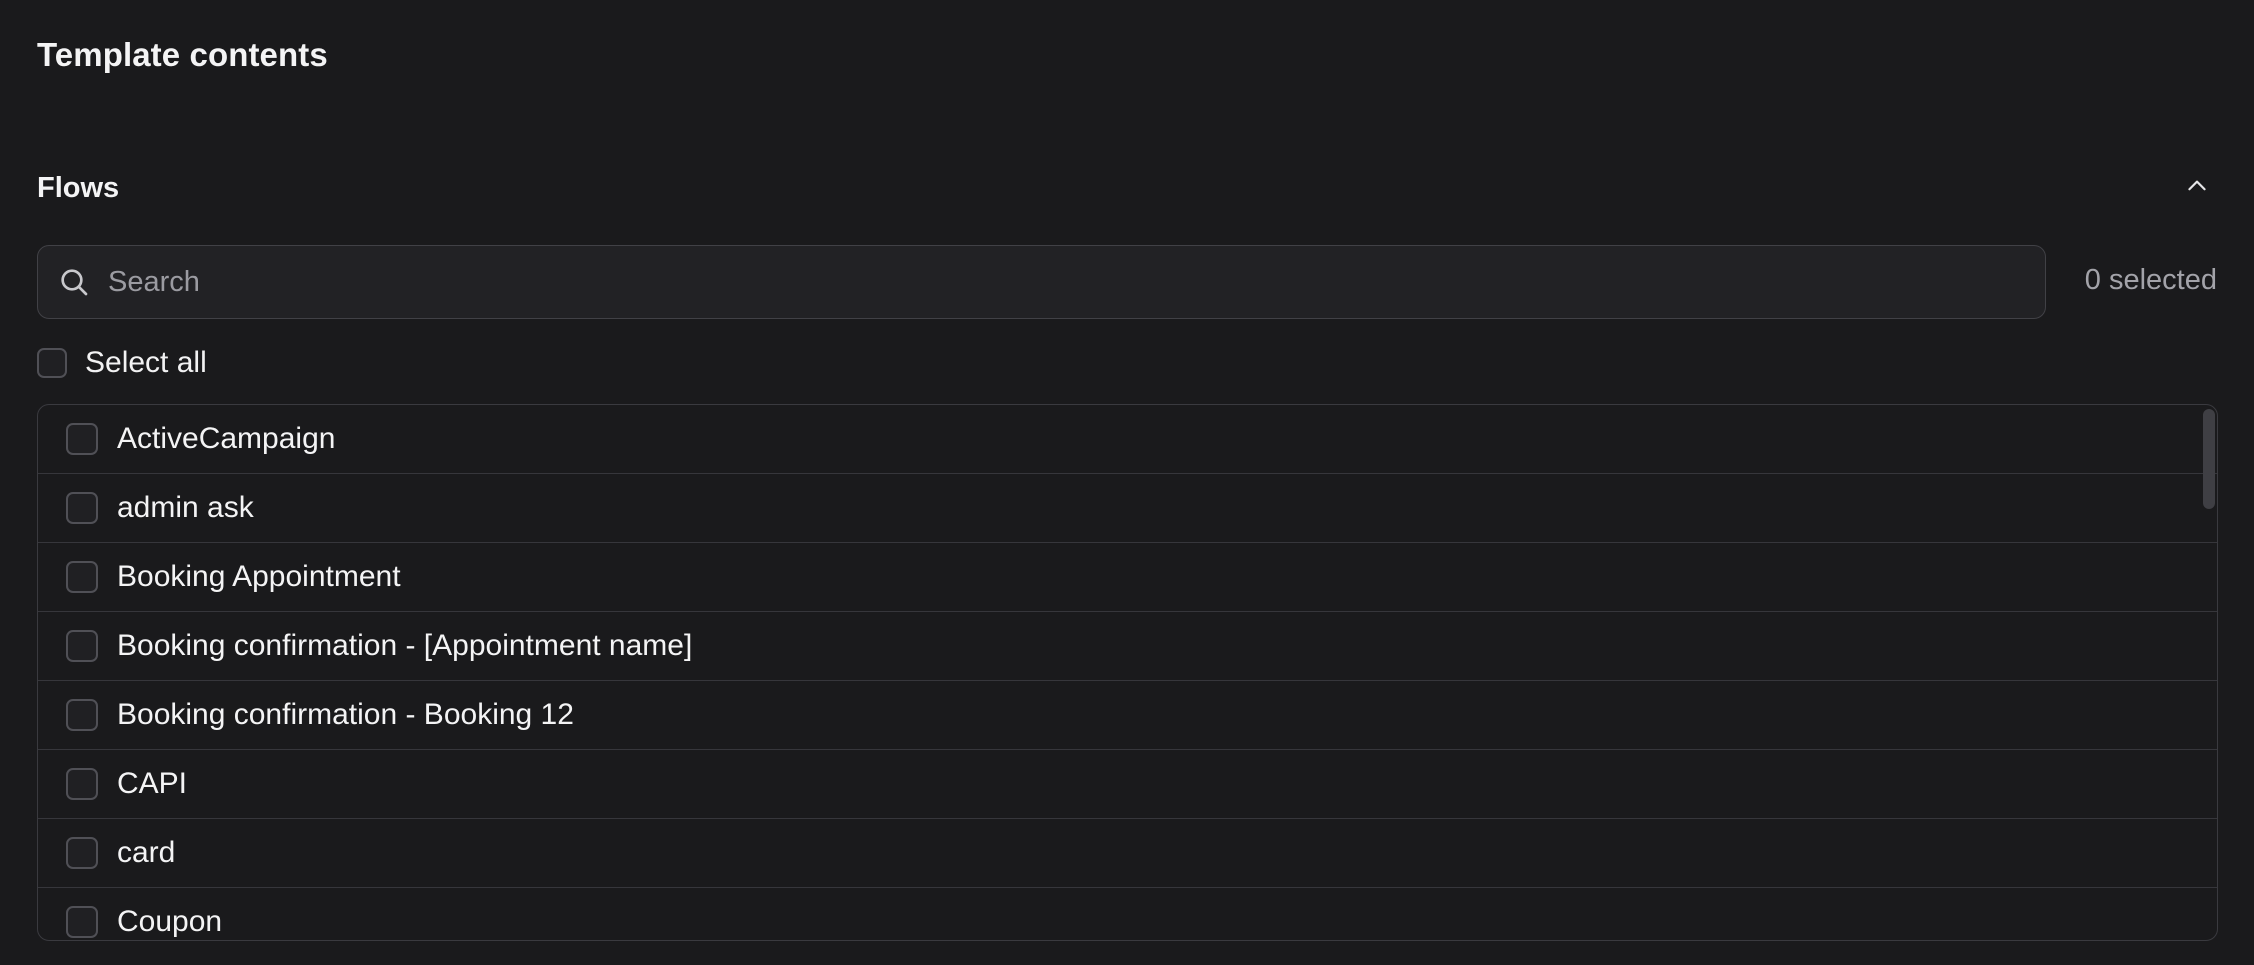 This screenshot has width=2254, height=965. What do you see at coordinates (2209, 459) in the screenshot?
I see `list-scrollbar` at bounding box center [2209, 459].